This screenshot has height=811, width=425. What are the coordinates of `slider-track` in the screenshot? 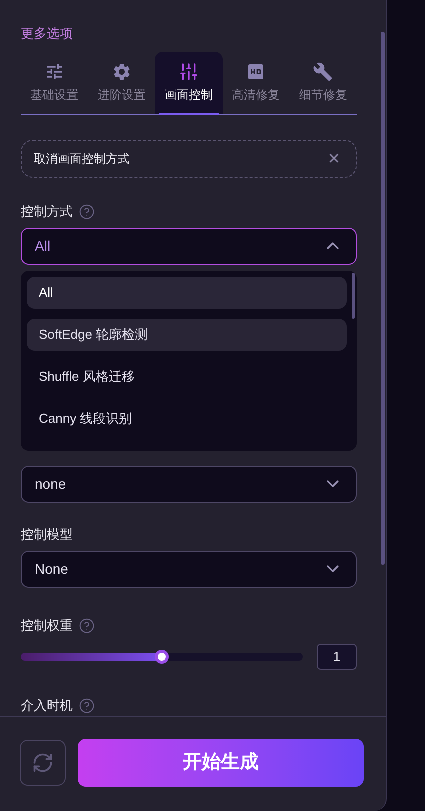 It's located at (162, 656).